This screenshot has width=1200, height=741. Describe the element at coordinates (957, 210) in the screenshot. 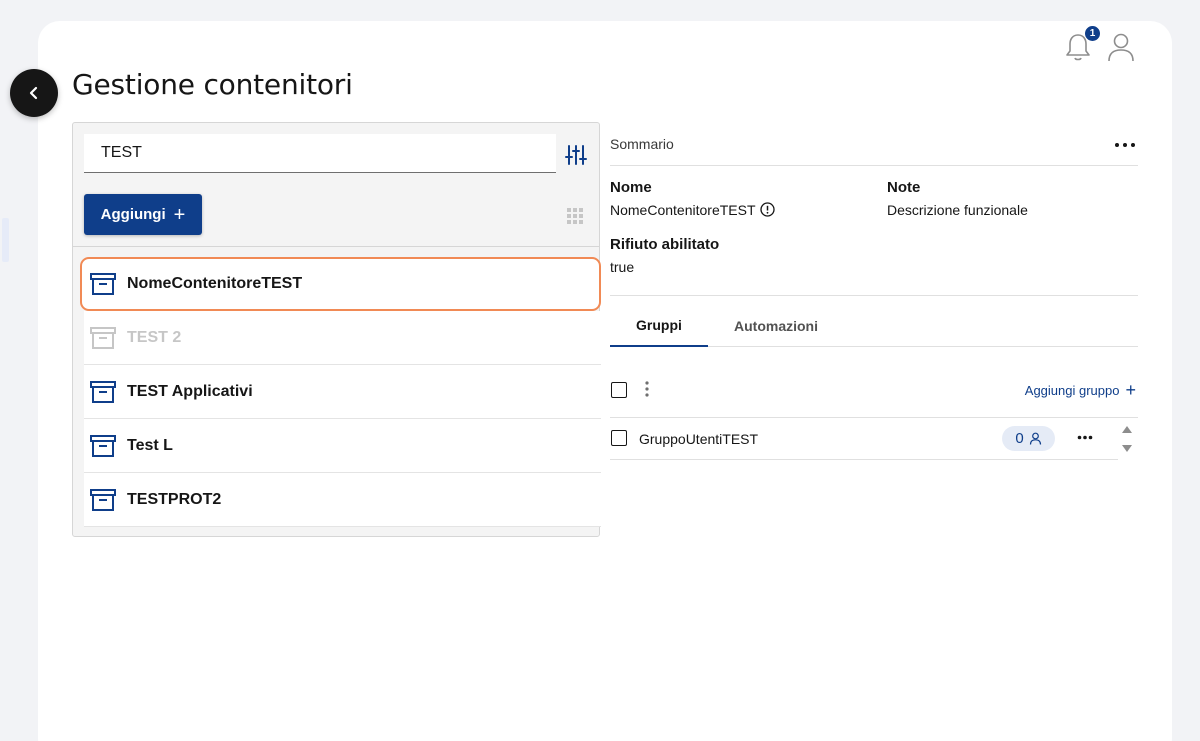

I see `note-value: Descrizione funzionale` at that location.